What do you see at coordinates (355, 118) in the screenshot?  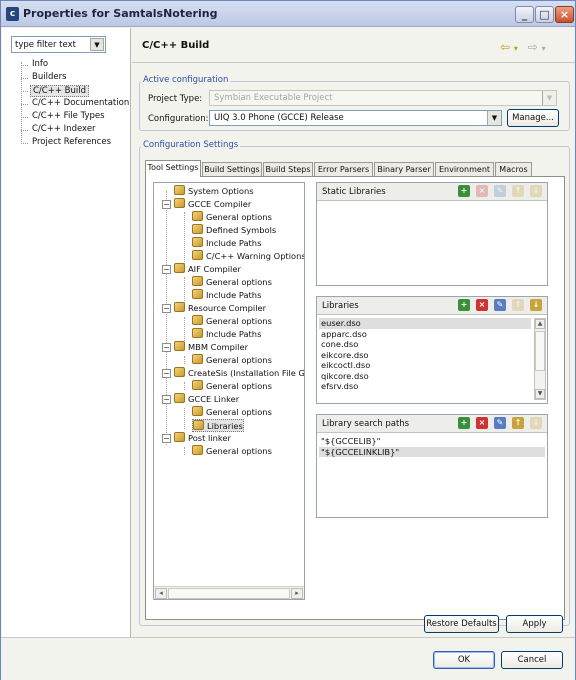 I see `configuration-select: UIQ 3.0 Phone (GCCE) Release ▼` at bounding box center [355, 118].